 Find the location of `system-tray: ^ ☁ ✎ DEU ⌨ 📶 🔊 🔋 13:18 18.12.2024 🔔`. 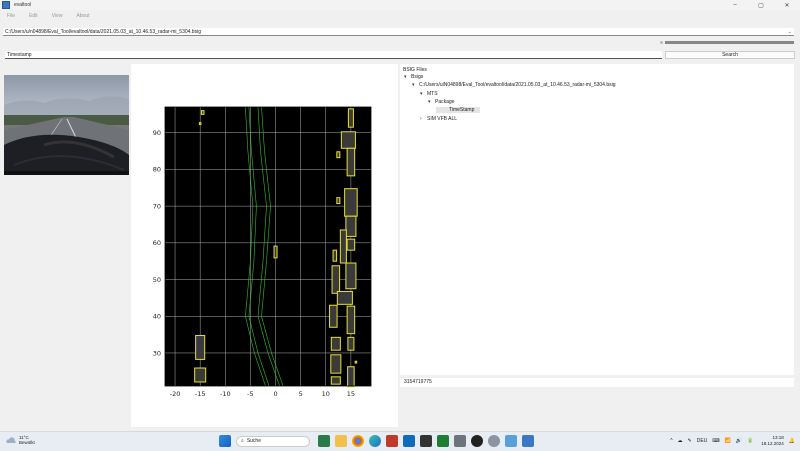

system-tray: ^ ☁ ✎ DEU ⌨ 📶 🔊 🔋 13:18 18.12.2024 🔔 is located at coordinates (730, 440).